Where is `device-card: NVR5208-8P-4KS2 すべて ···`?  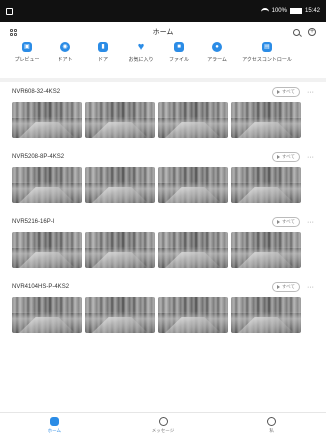
device-card: NVR5208-8P-4KS2 すべて ··· is located at coordinates (163, 179).